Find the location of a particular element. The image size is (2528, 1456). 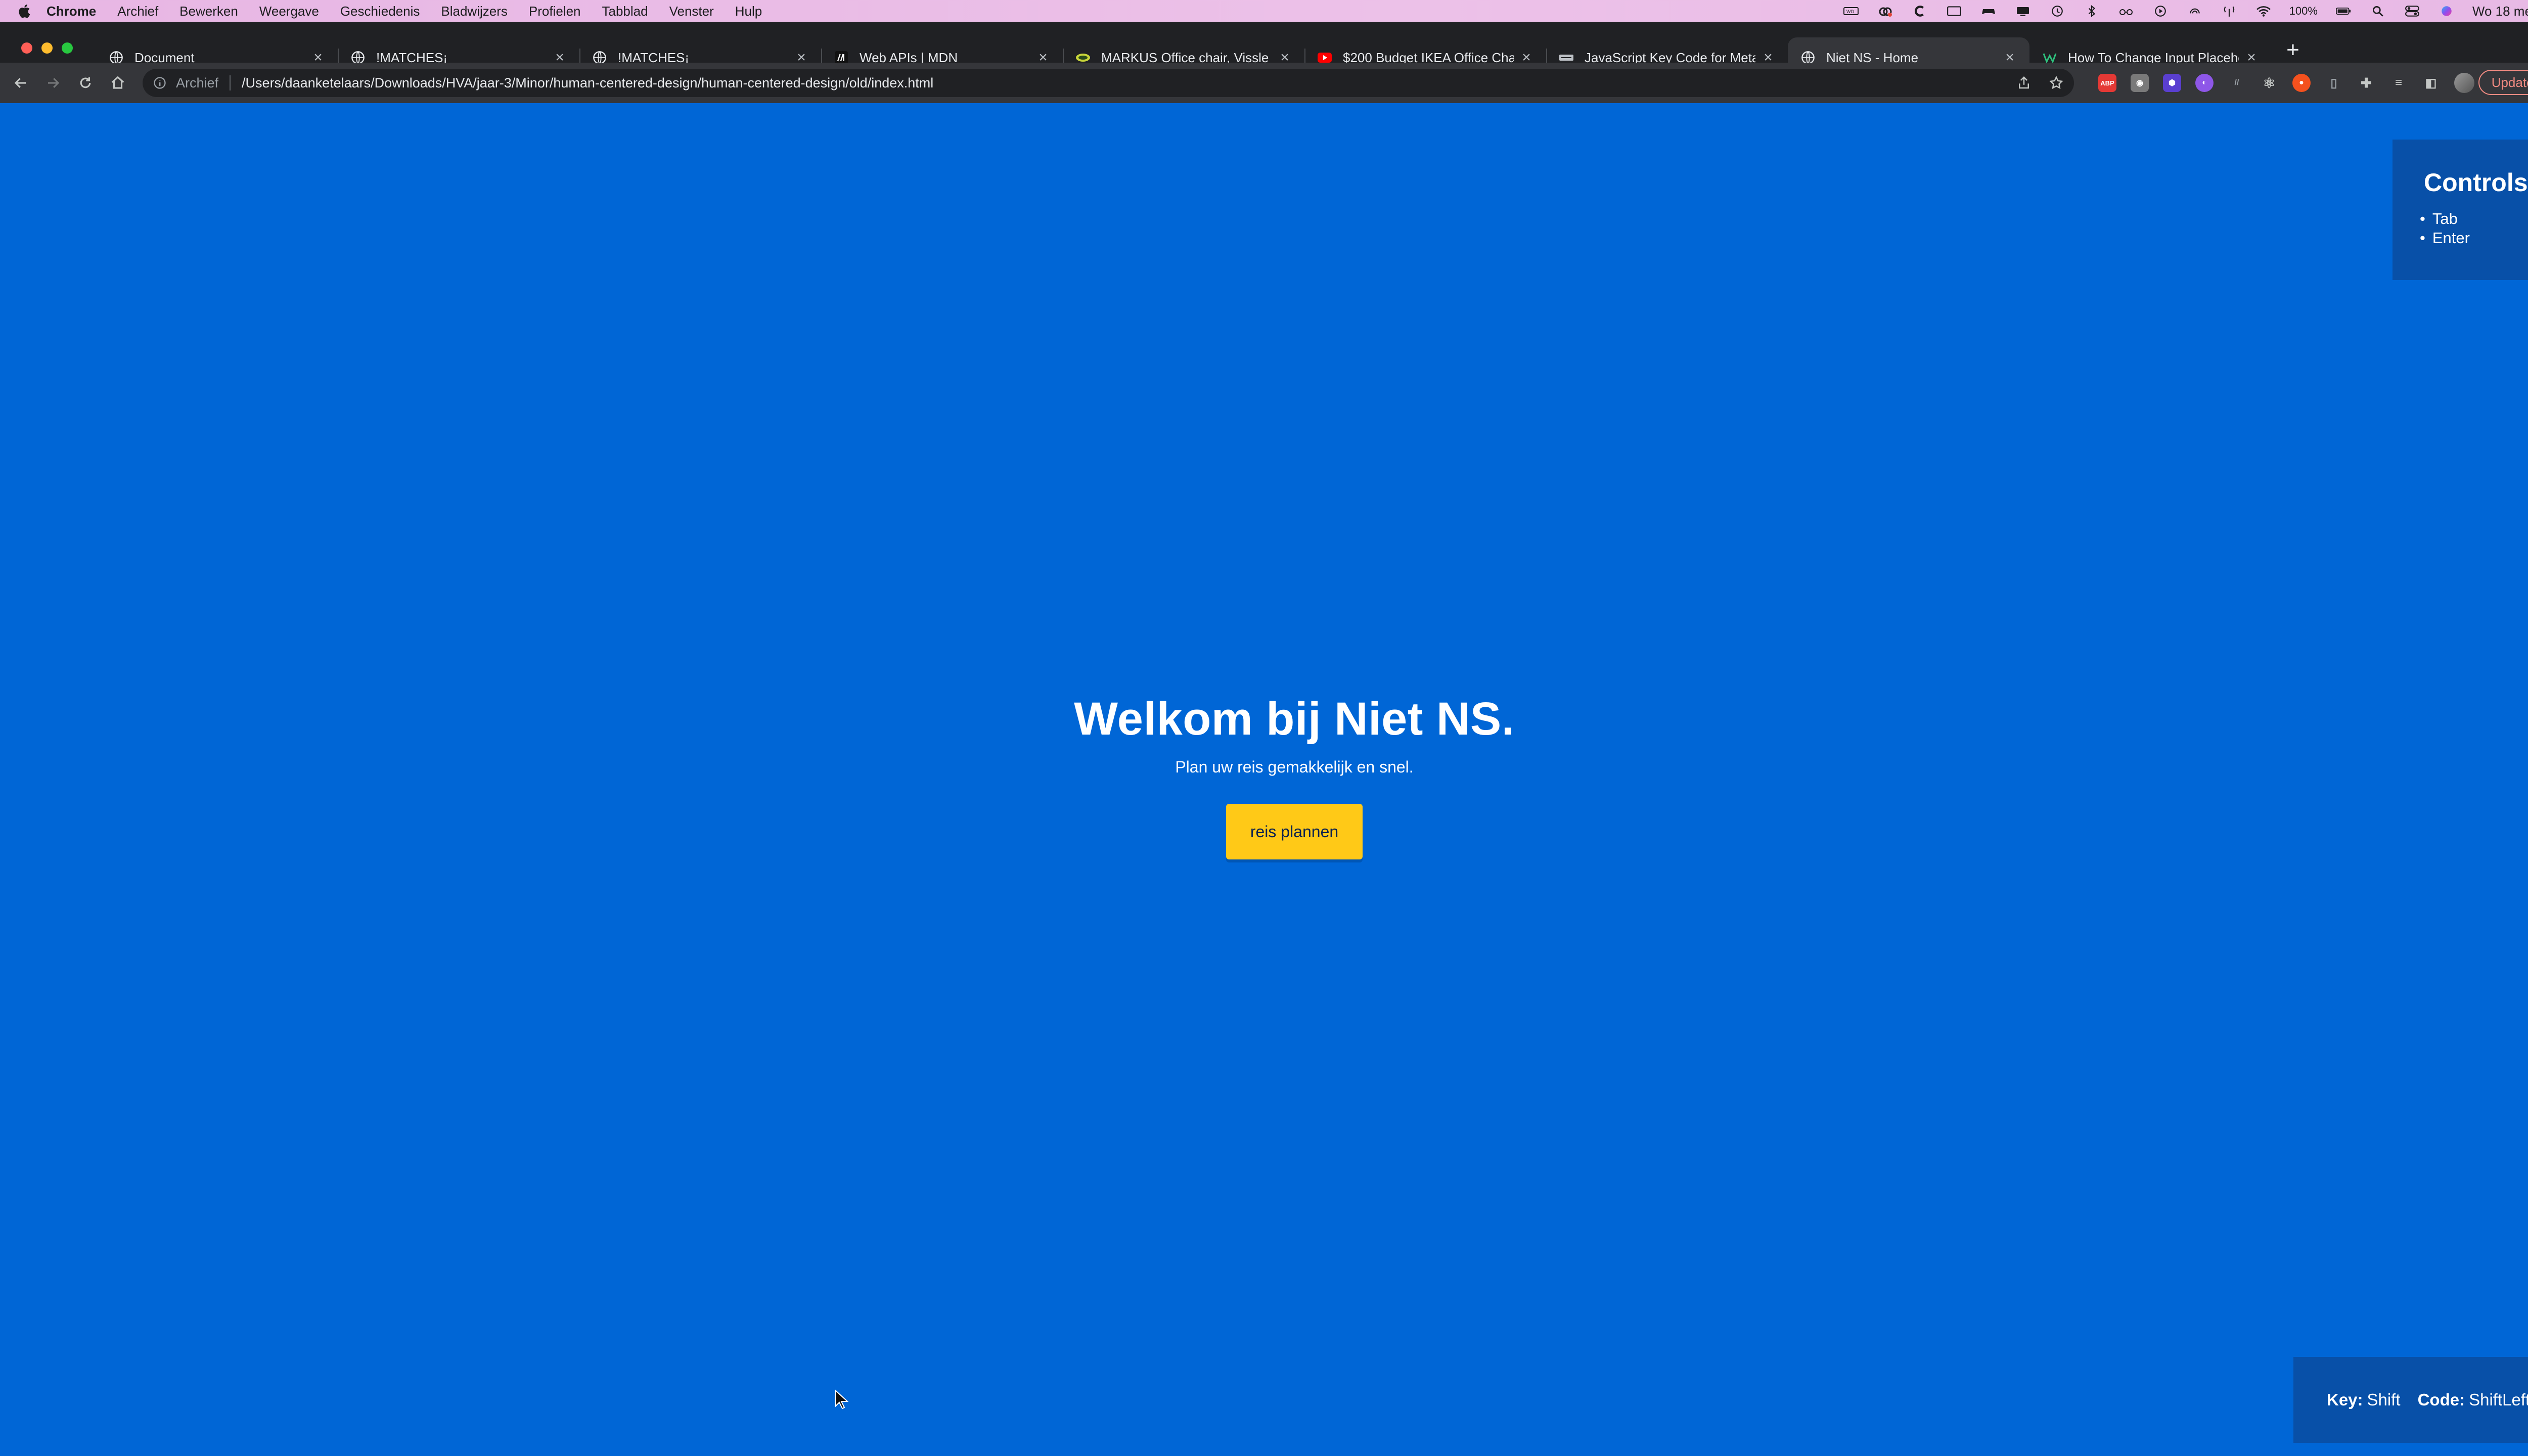

time-machine-icon is located at coordinates (2058, 11).